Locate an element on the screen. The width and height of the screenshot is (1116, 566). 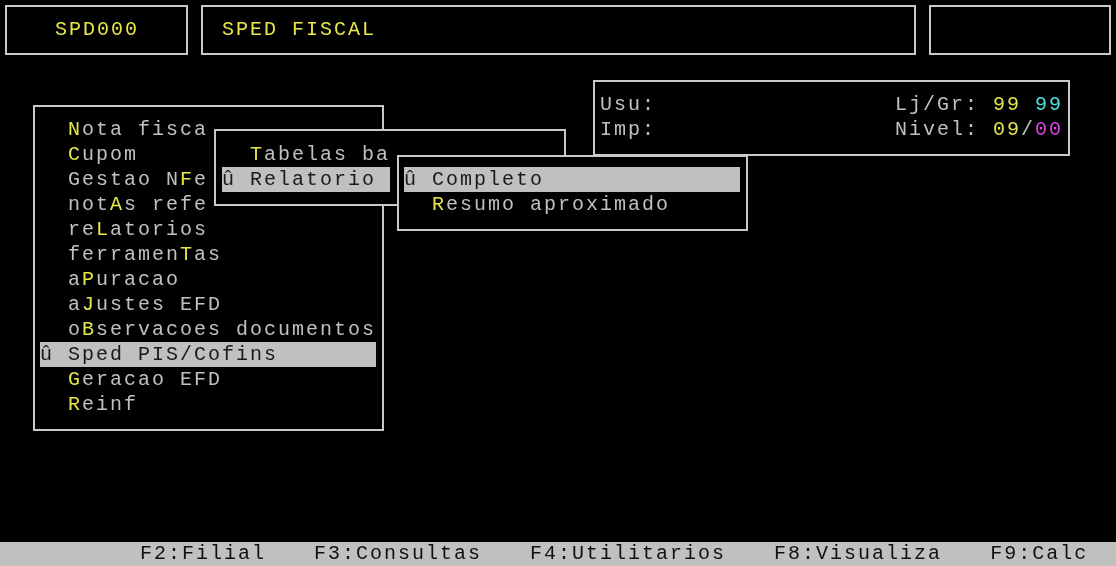
field-value: / is located at coordinates (1027, 129).